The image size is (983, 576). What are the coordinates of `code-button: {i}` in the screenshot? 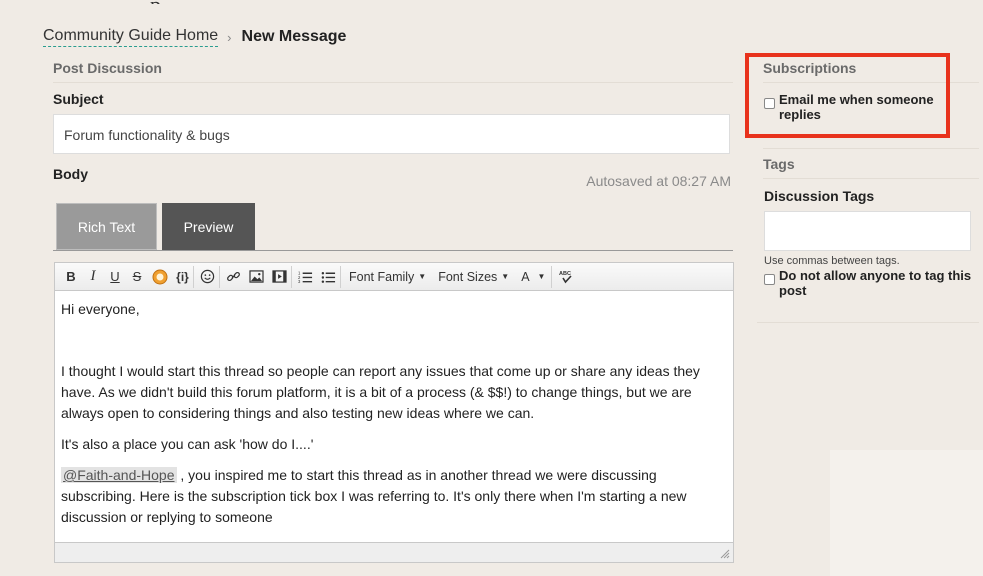 It's located at (183, 276).